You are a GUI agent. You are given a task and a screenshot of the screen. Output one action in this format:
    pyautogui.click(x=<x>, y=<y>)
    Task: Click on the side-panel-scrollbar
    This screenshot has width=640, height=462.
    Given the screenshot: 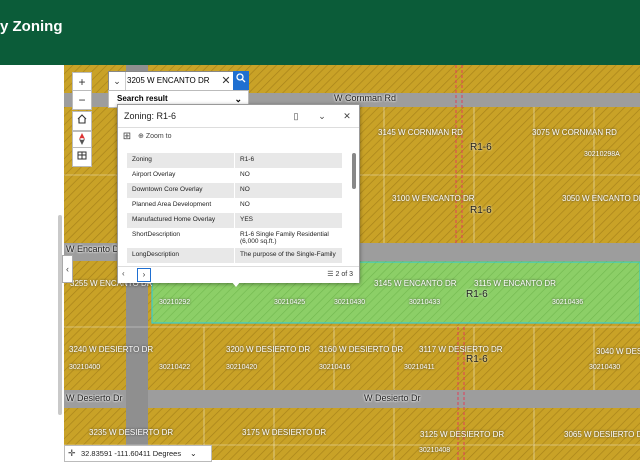 What is the action you would take?
    pyautogui.click(x=60, y=315)
    